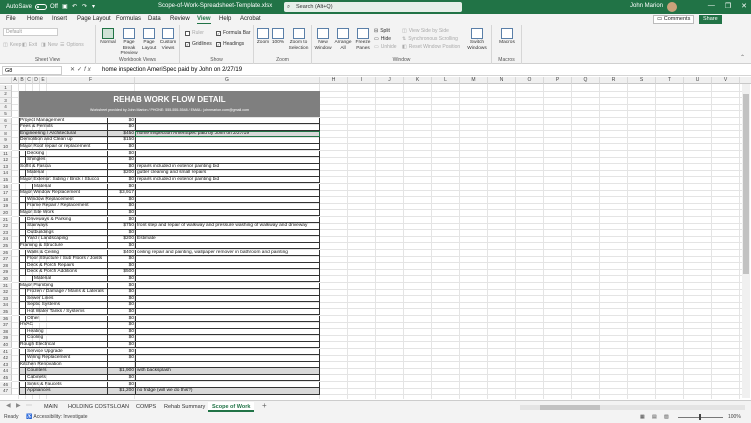 This screenshot has height=423, width=751. Describe the element at coordinates (29, 80) in the screenshot. I see `column-header-c: C` at that location.